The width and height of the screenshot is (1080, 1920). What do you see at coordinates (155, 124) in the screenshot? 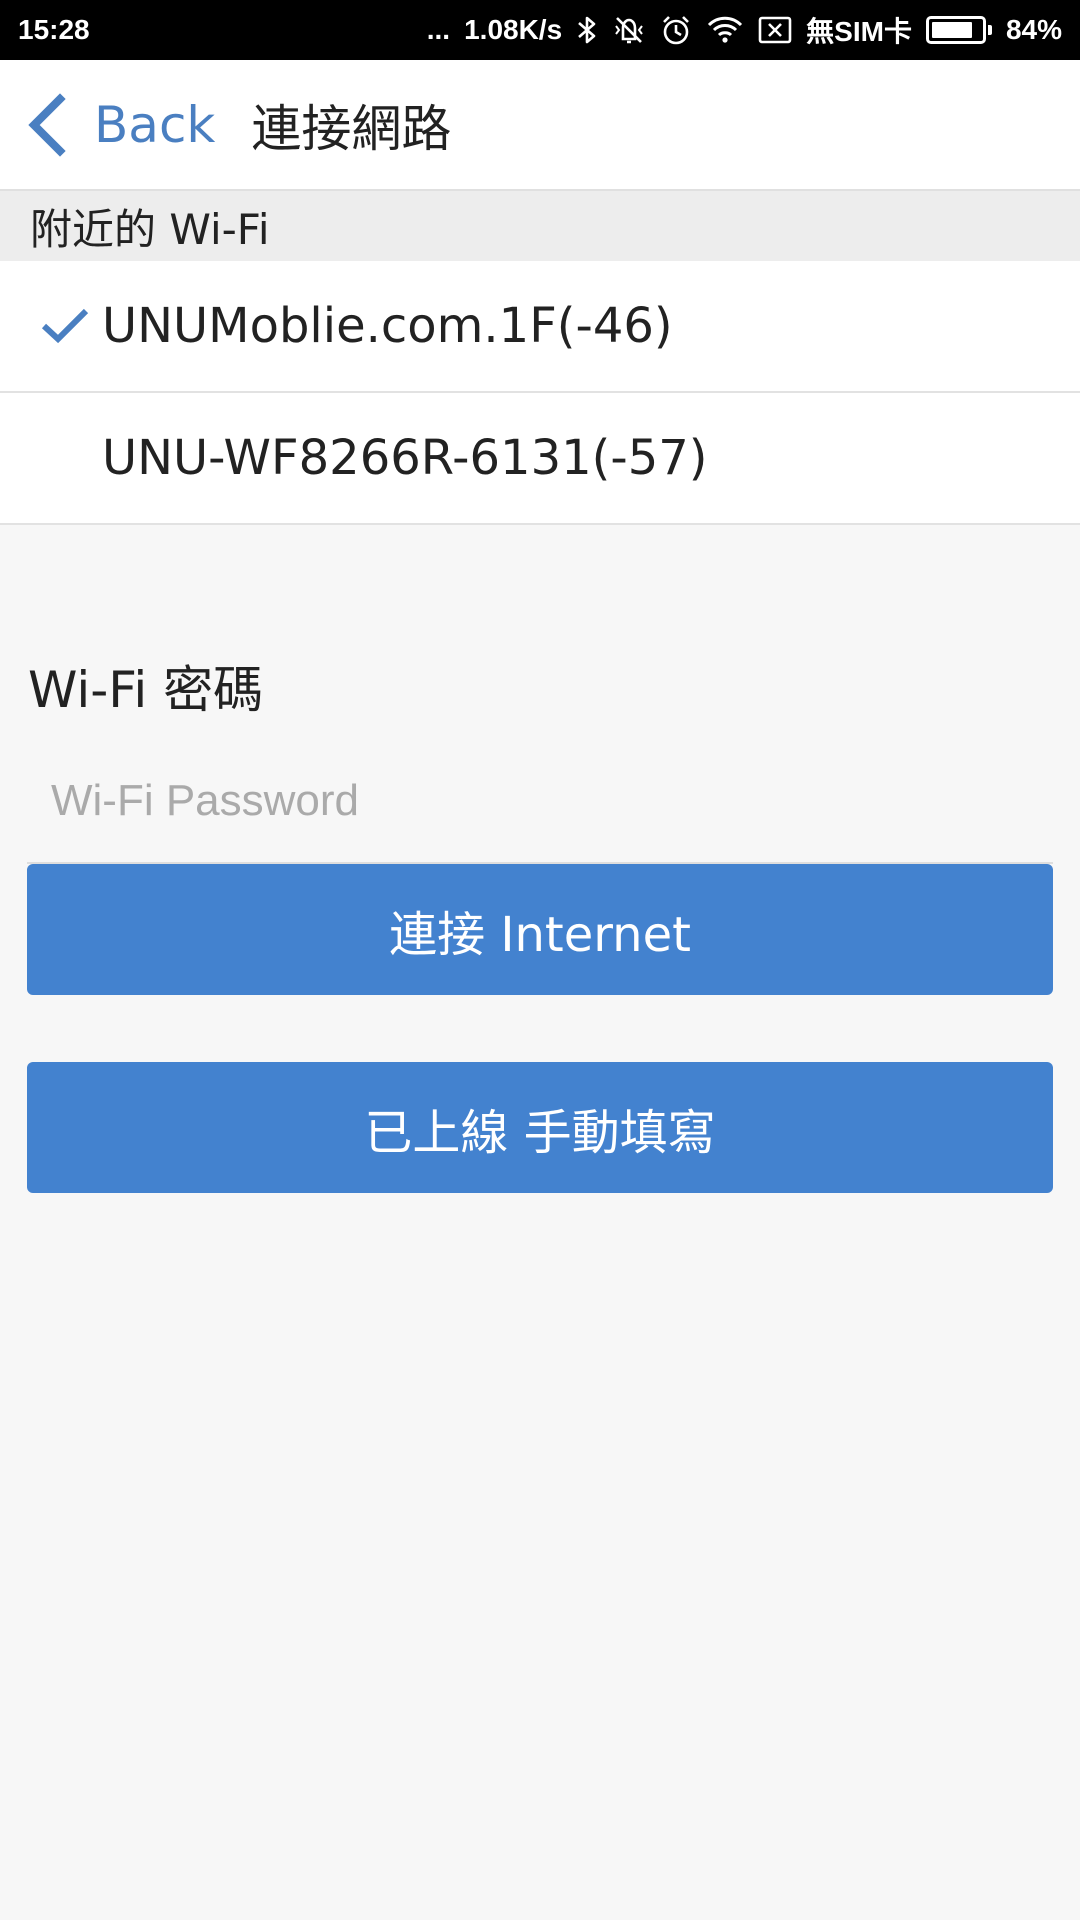
I see `back-label: Back` at bounding box center [155, 124].